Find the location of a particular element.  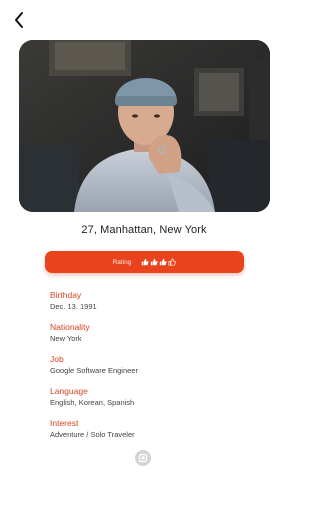

rating-label: Rating is located at coordinates (122, 262).